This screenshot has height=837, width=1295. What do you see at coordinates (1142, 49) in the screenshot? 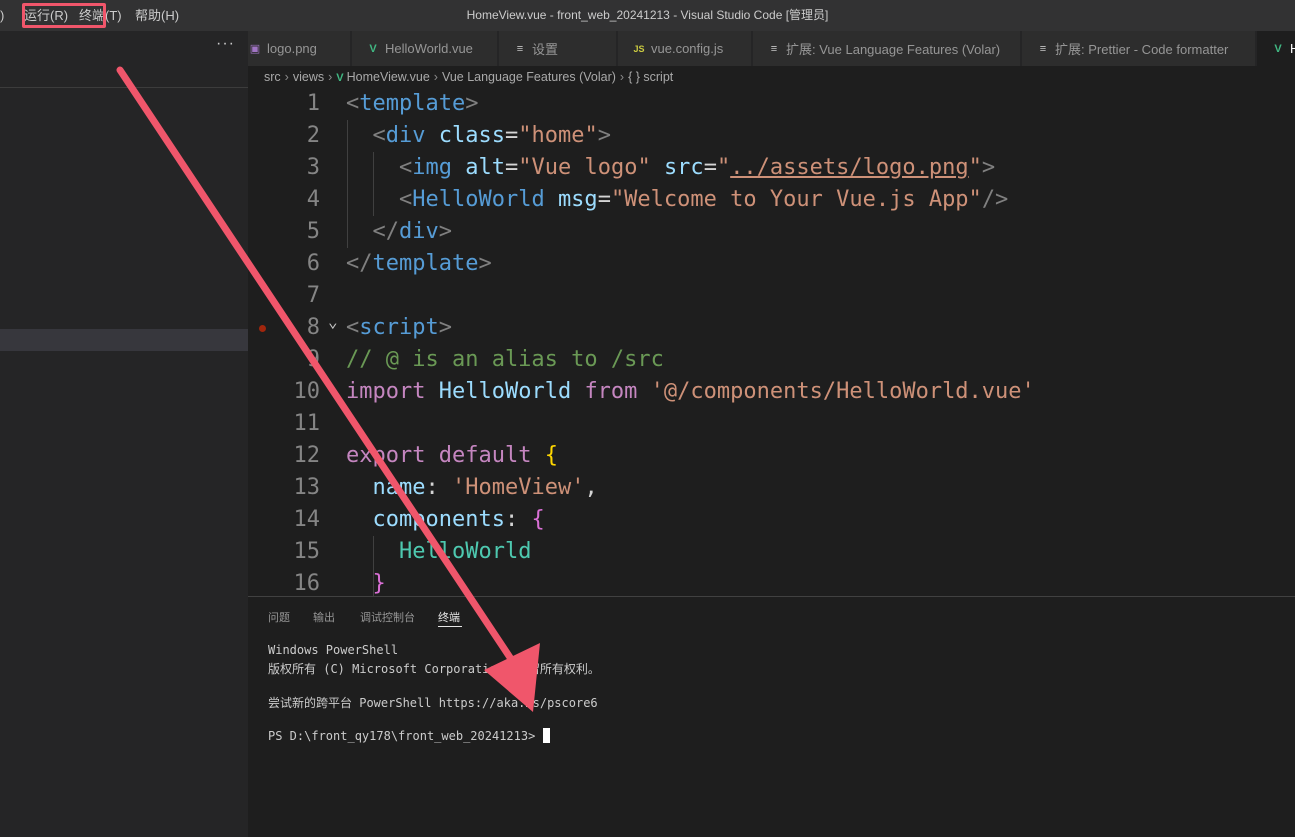
I see `tab-label: 扩展: Prettier - Code formatter` at bounding box center [1142, 49].